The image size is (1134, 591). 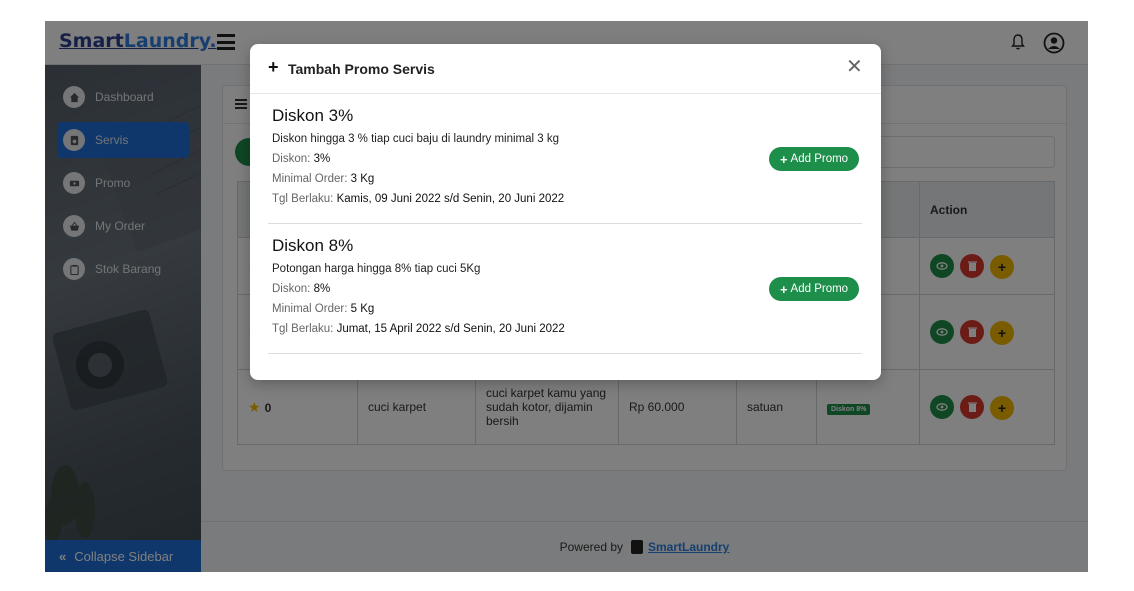 I want to click on promo-discount-value: 3%, so click(x=322, y=159).